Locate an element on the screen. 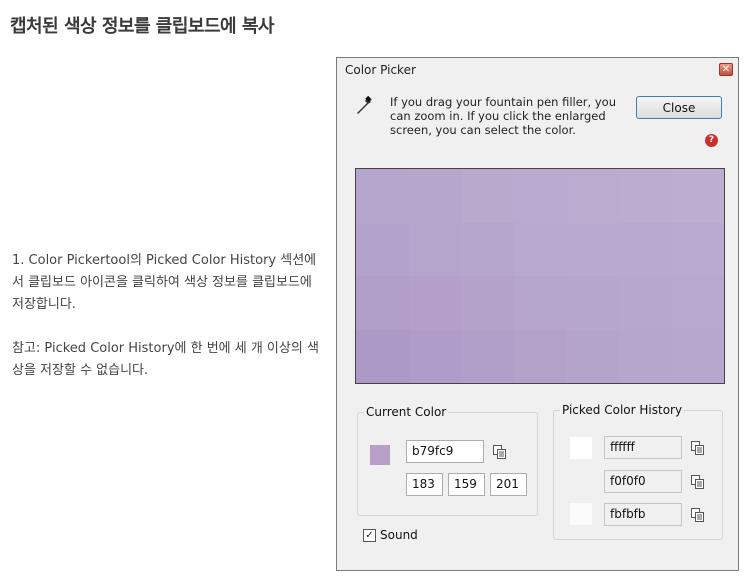  close-window-icon: ✕ is located at coordinates (726, 69).